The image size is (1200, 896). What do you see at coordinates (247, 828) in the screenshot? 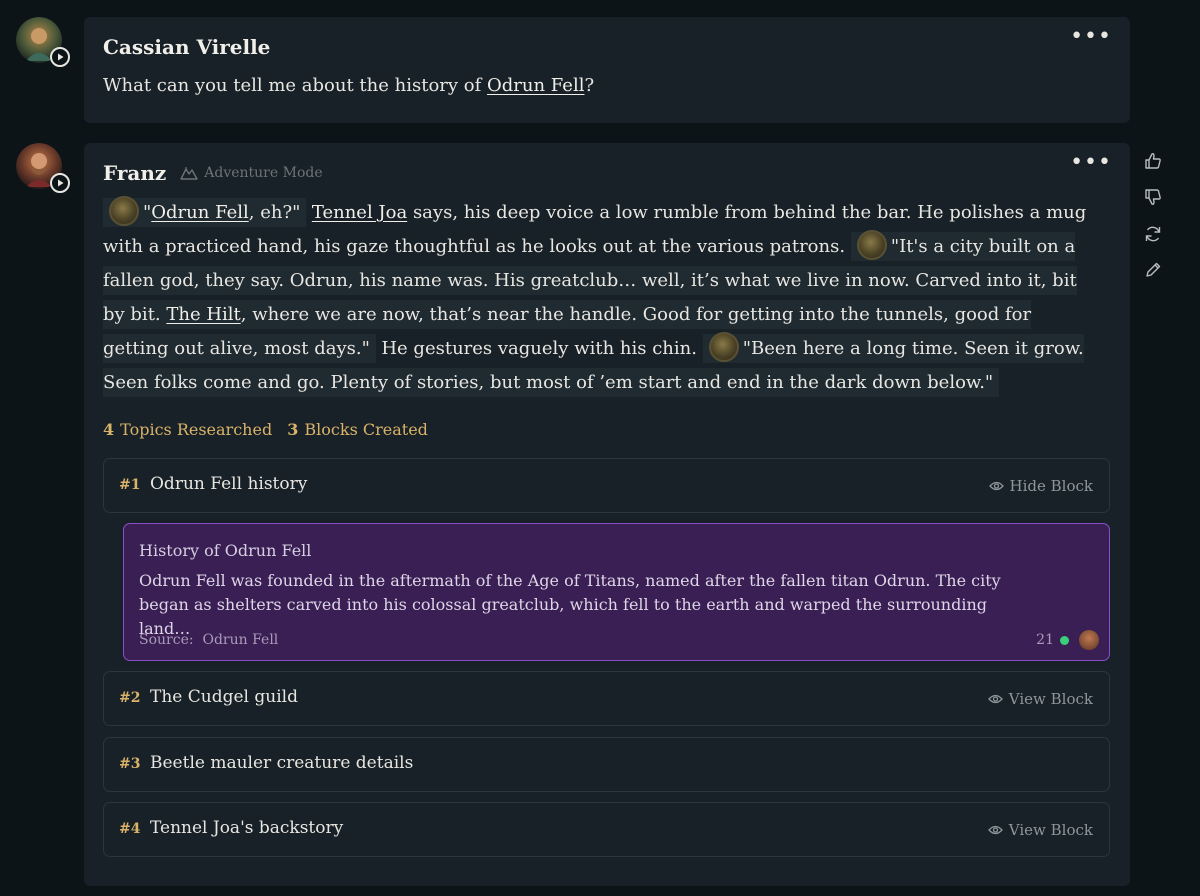
I see `block-title: Tennel Joa's backstory` at bounding box center [247, 828].